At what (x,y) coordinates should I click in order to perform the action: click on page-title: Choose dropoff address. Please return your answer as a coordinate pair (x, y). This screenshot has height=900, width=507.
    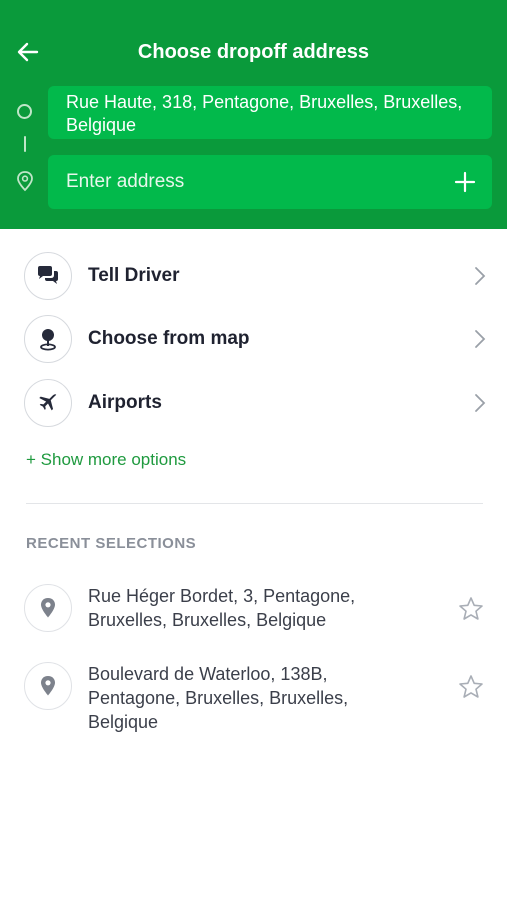
    Looking at the image, I should click on (253, 52).